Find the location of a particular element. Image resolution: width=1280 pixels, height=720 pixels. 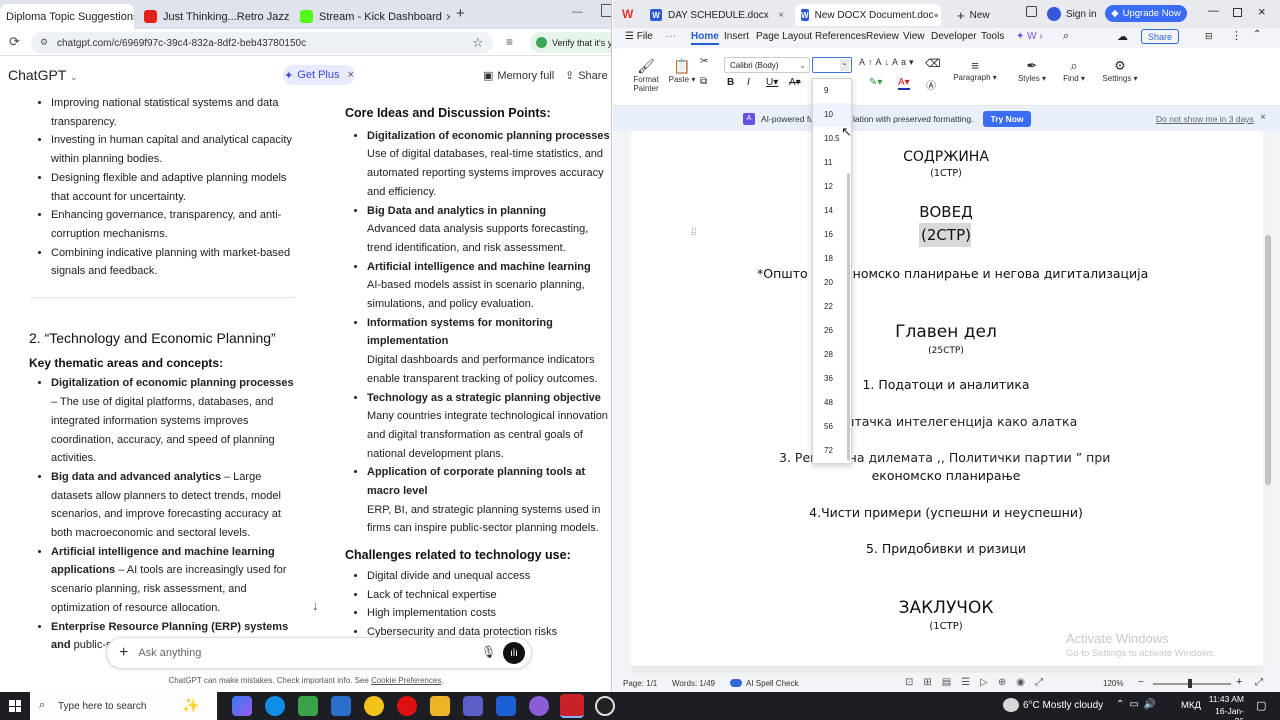

store-icon is located at coordinates (308, 706).